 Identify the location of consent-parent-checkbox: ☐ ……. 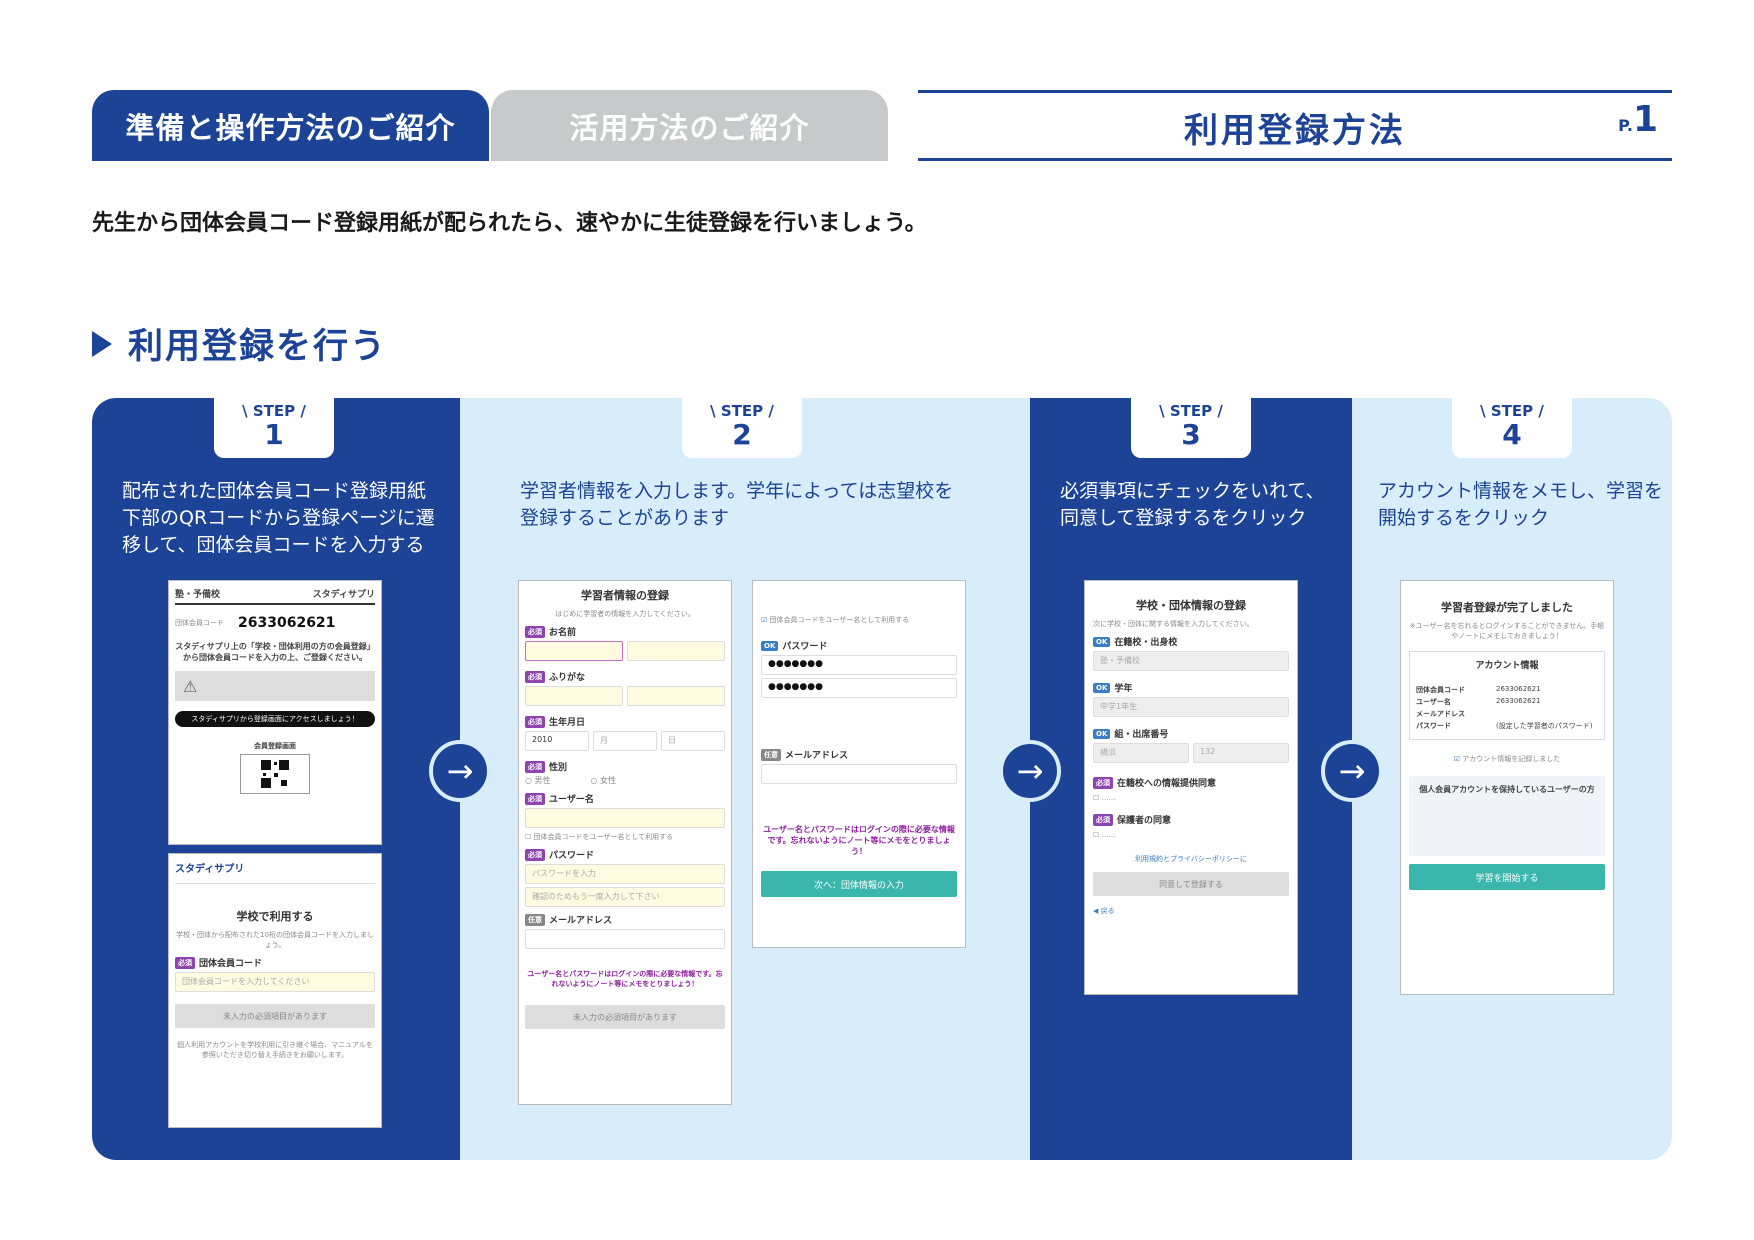
(1191, 835).